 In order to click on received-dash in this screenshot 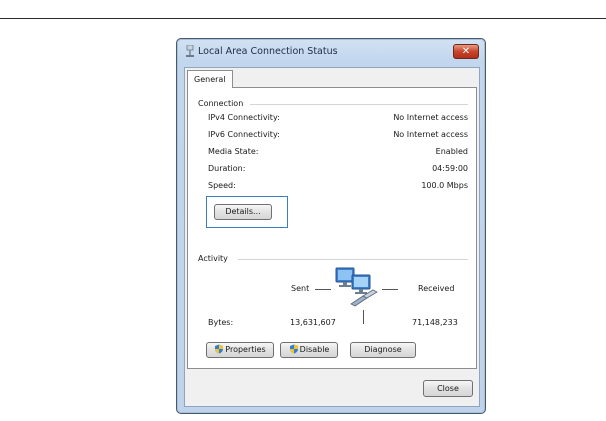, I will do `click(390, 289)`.